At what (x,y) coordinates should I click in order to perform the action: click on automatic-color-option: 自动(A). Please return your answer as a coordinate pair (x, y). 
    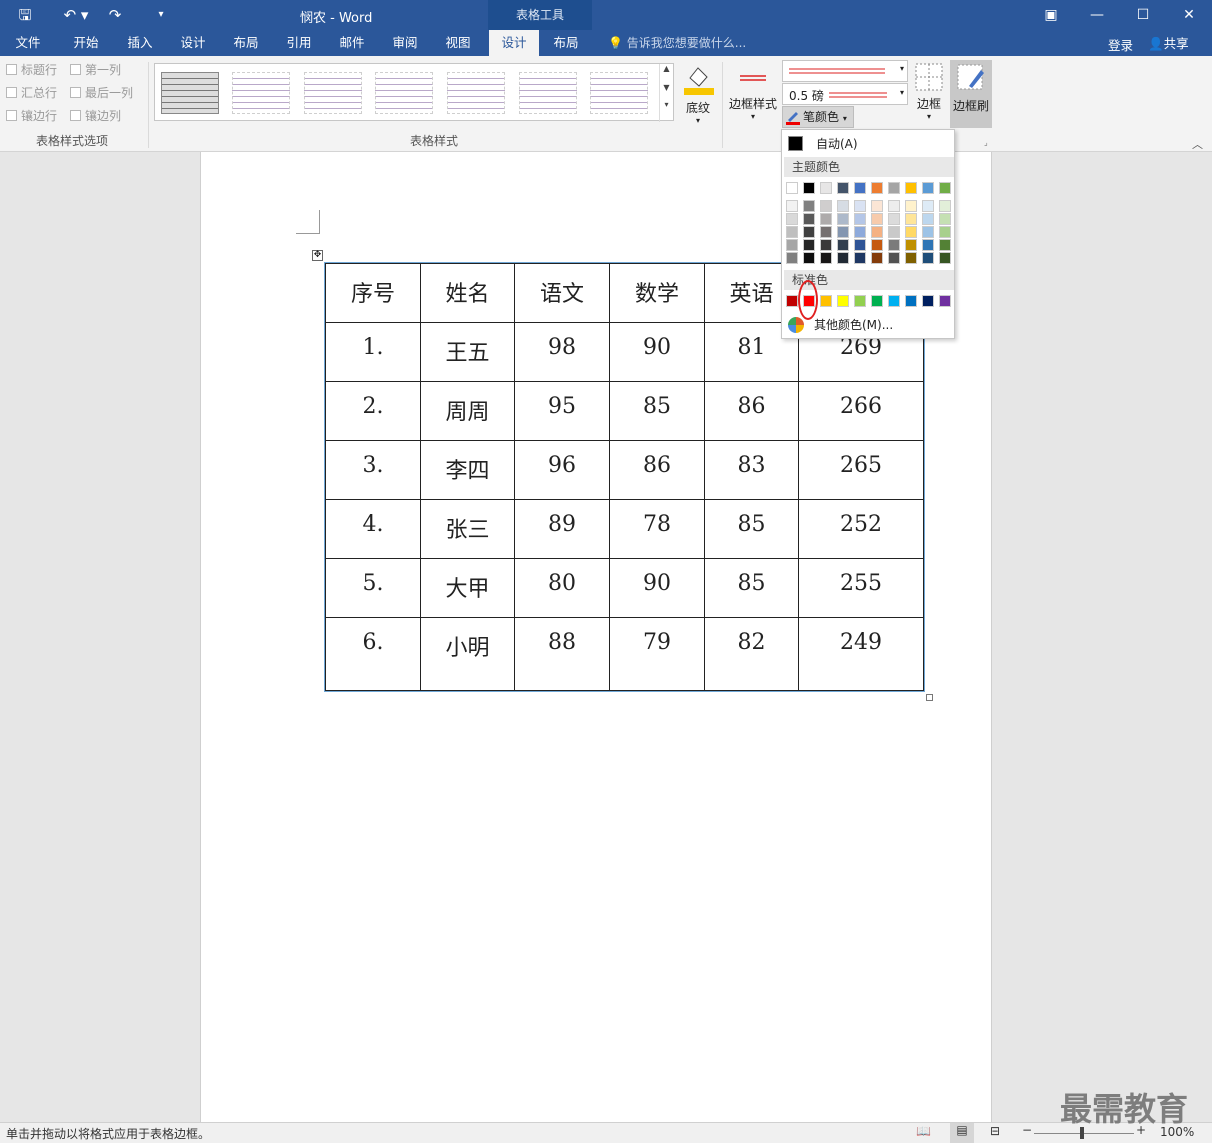
    Looking at the image, I should click on (868, 144).